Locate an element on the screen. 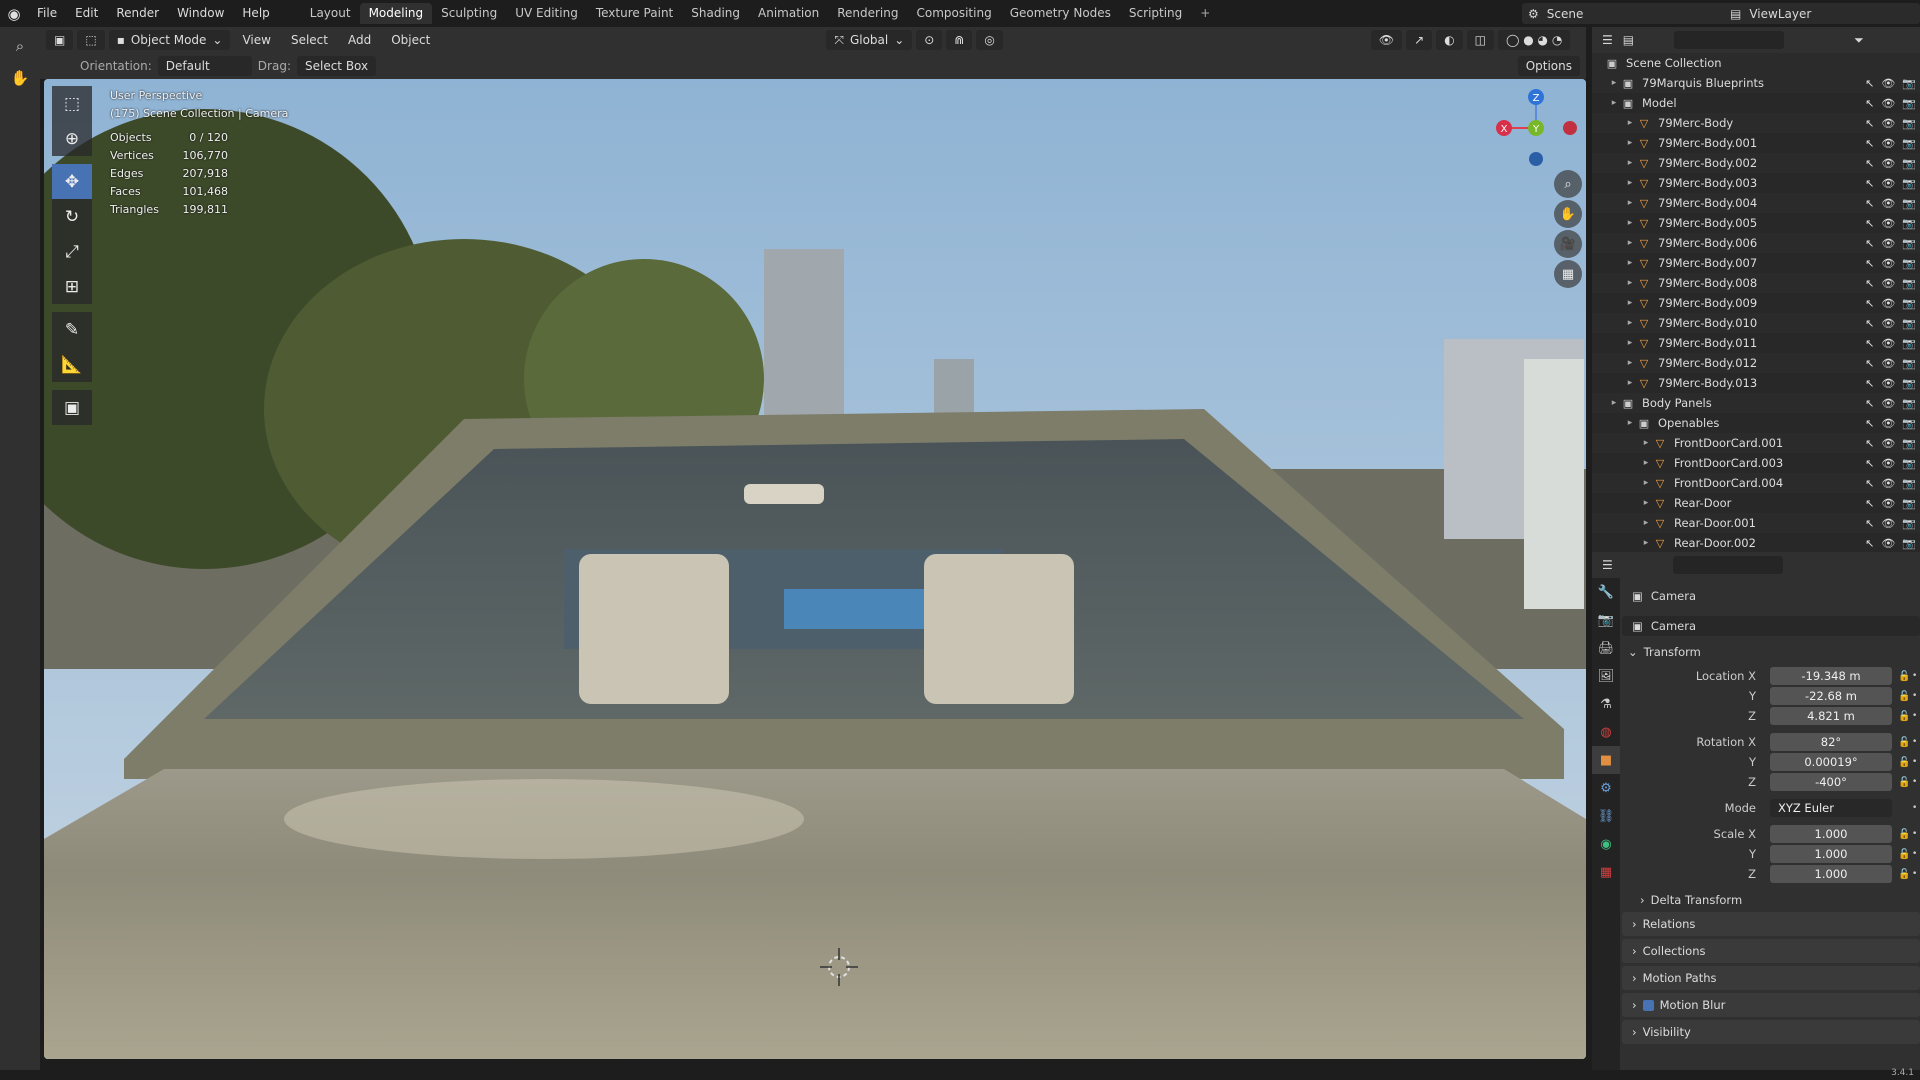  properties-editor-icon: ☰ is located at coordinates (1607, 565).